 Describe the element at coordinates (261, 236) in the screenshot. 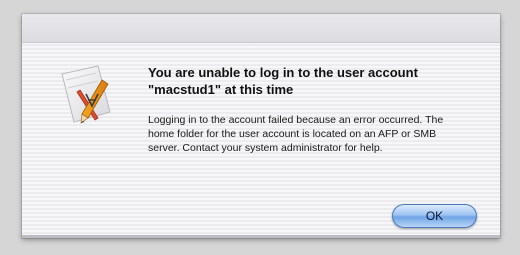

I see `dialog-bottom-edge` at that location.